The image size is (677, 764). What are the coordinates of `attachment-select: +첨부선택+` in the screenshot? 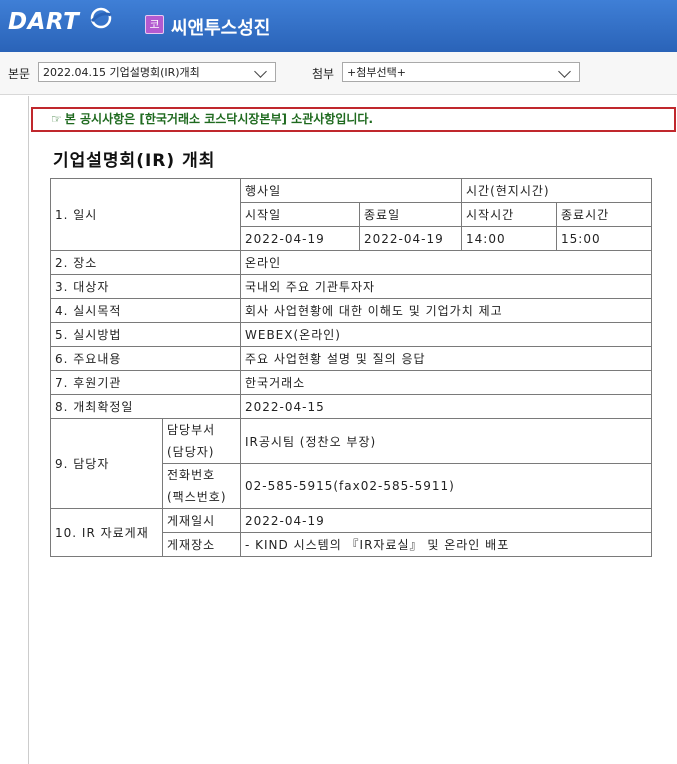 It's located at (461, 72).